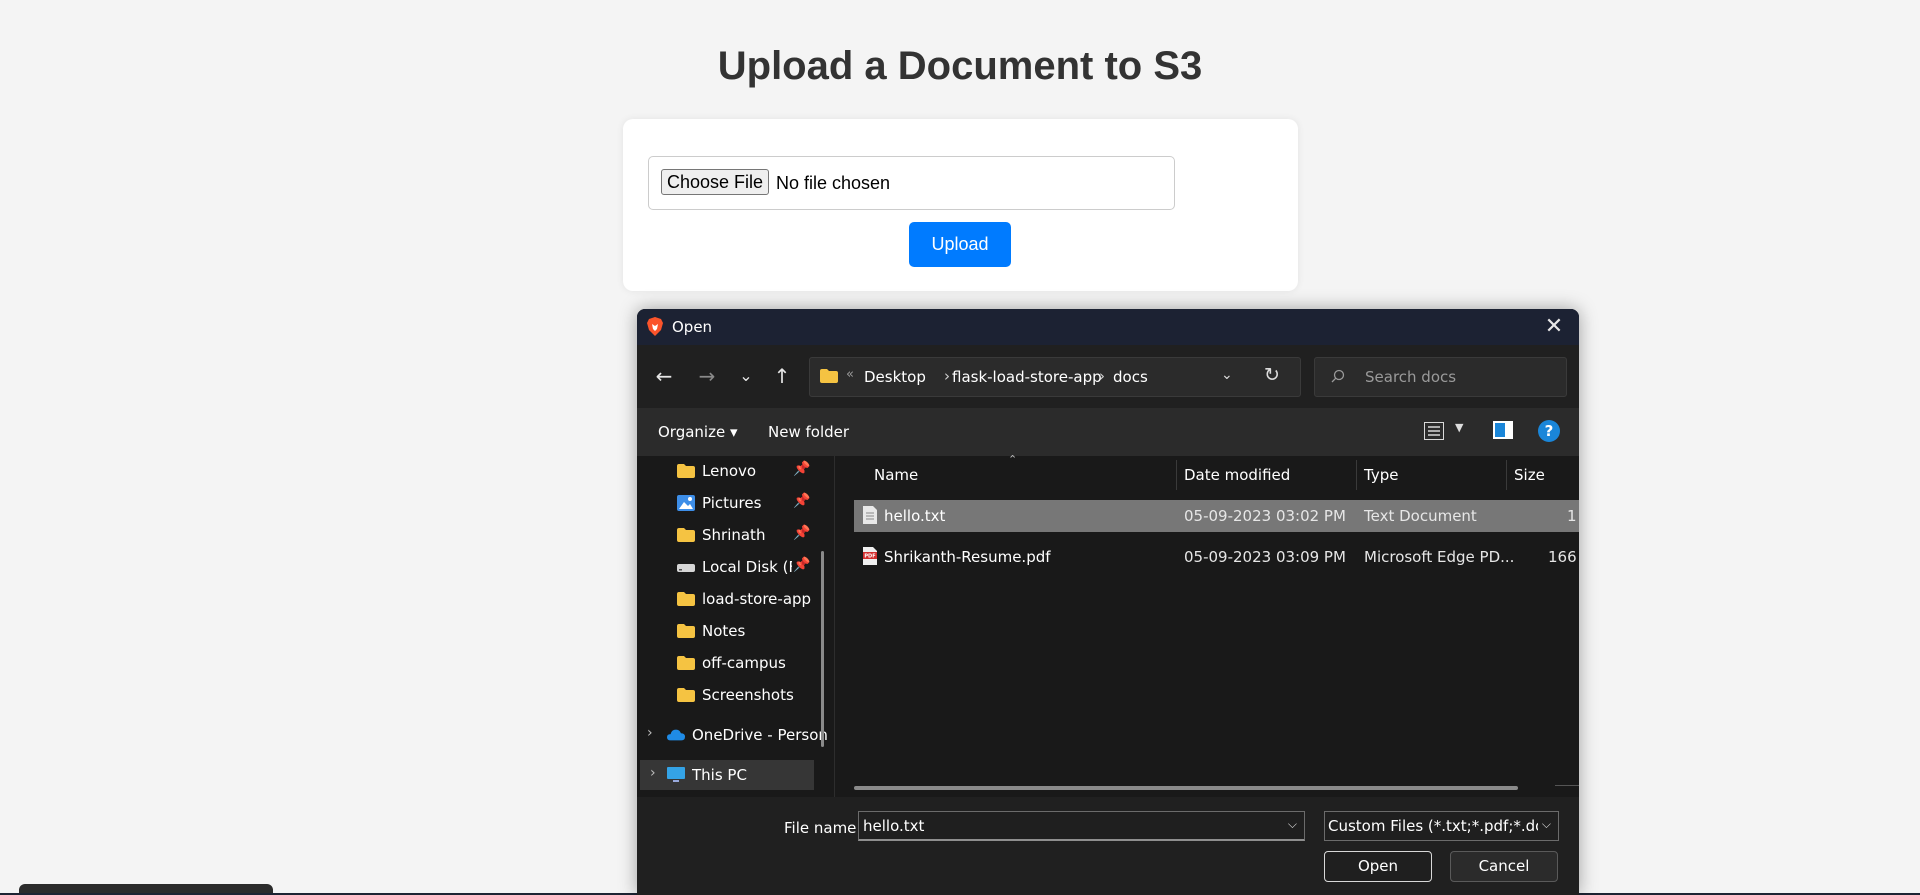  I want to click on breadcrumb-docs: docs, so click(1130, 377).